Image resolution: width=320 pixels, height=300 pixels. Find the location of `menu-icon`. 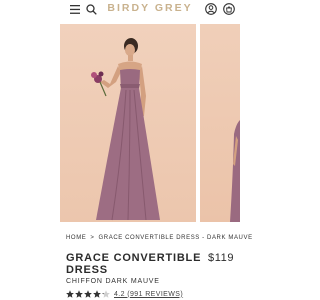

menu-icon is located at coordinates (75, 9).